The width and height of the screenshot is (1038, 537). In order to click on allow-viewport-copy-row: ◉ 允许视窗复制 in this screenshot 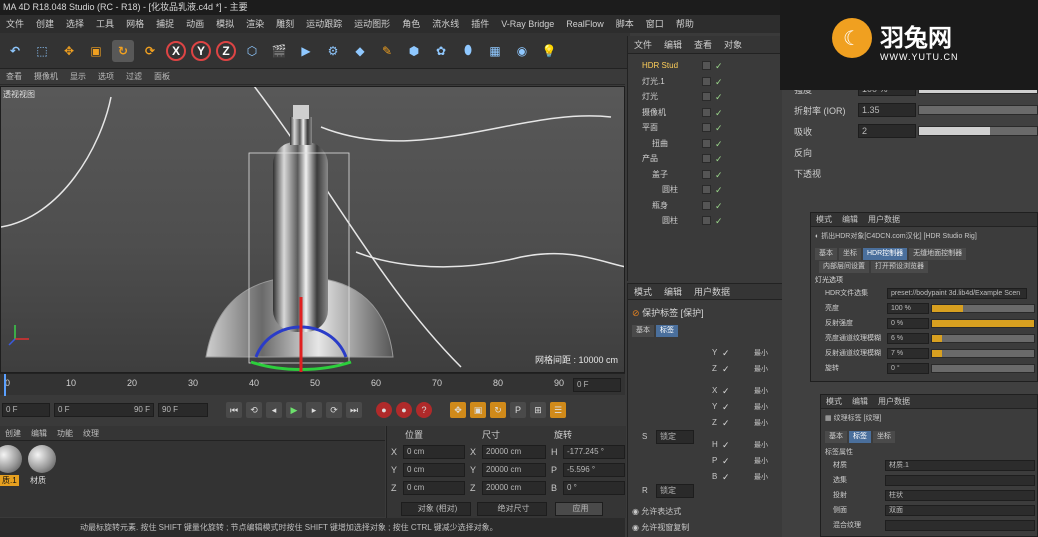, I will do `click(660, 527)`.